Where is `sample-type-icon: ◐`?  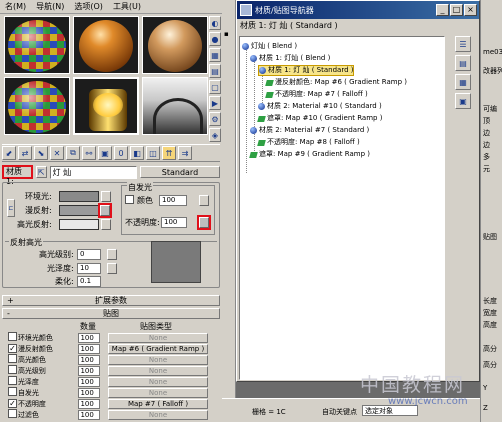
sample-type-icon: ◐ is located at coordinates (215, 23).